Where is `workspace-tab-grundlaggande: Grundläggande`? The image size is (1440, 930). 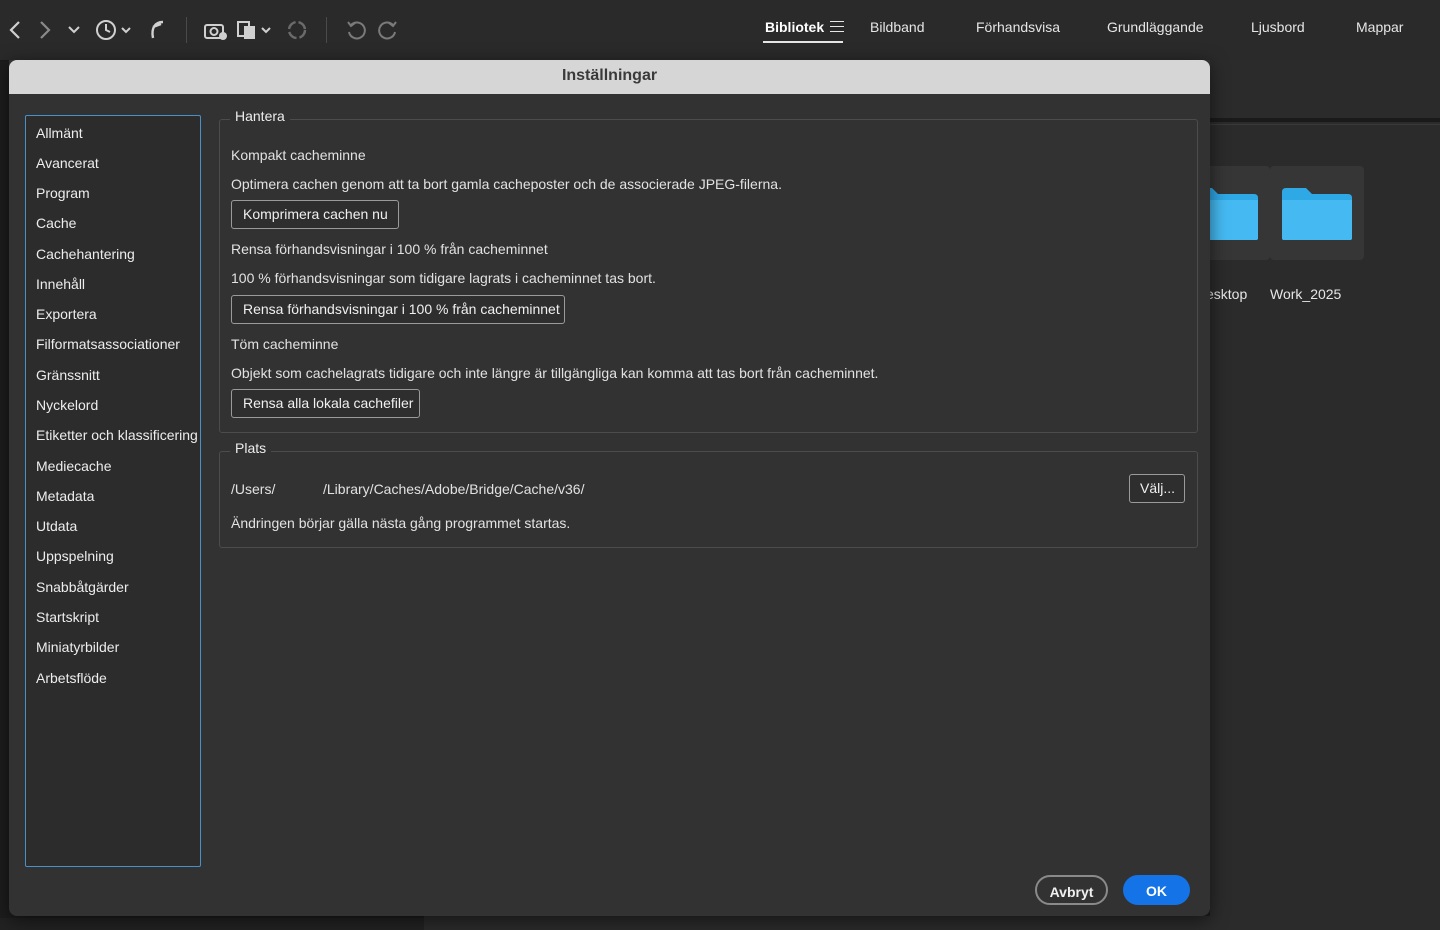 workspace-tab-grundlaggande: Grundläggande is located at coordinates (1155, 27).